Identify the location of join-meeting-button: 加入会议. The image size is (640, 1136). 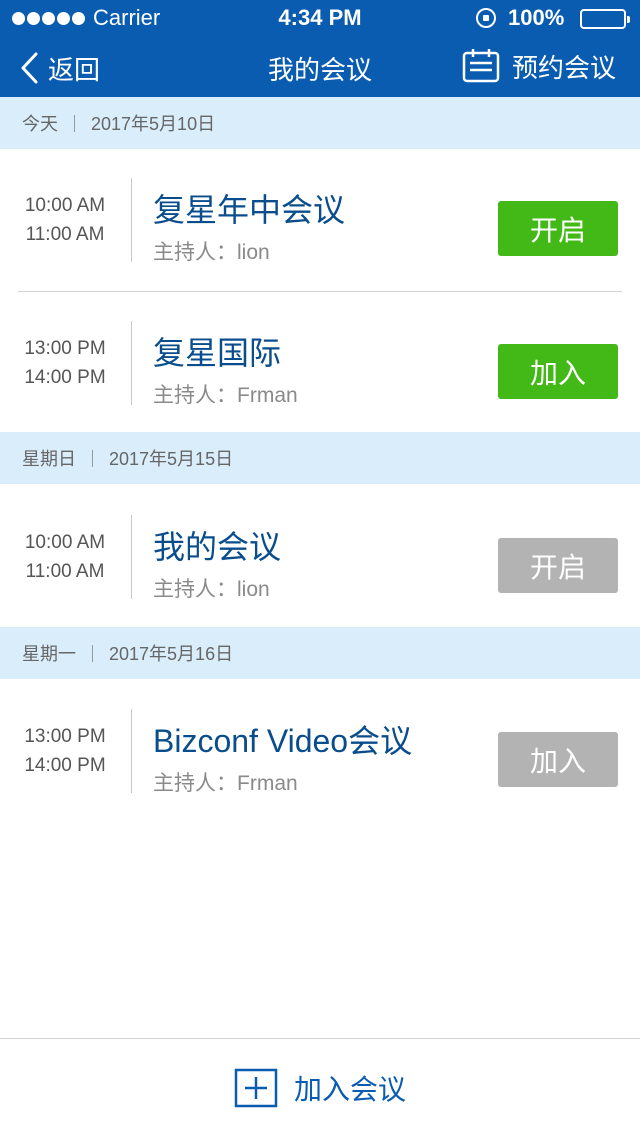
(320, 1087).